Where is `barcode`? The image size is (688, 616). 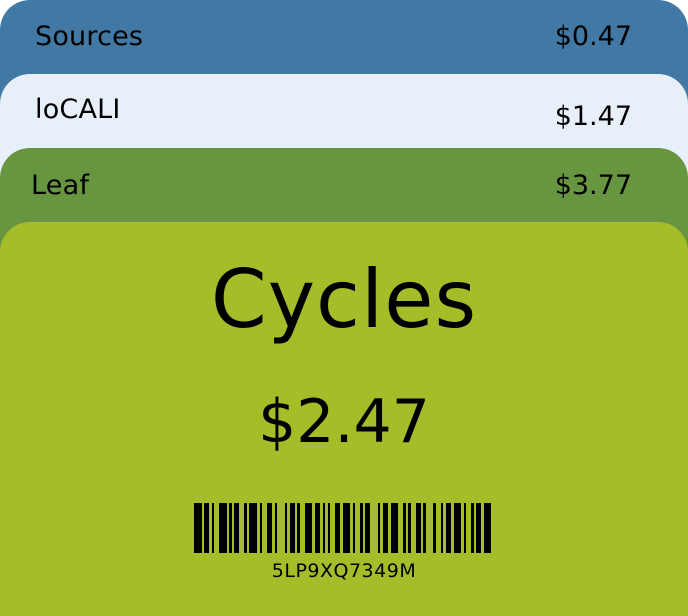
barcode is located at coordinates (343, 528).